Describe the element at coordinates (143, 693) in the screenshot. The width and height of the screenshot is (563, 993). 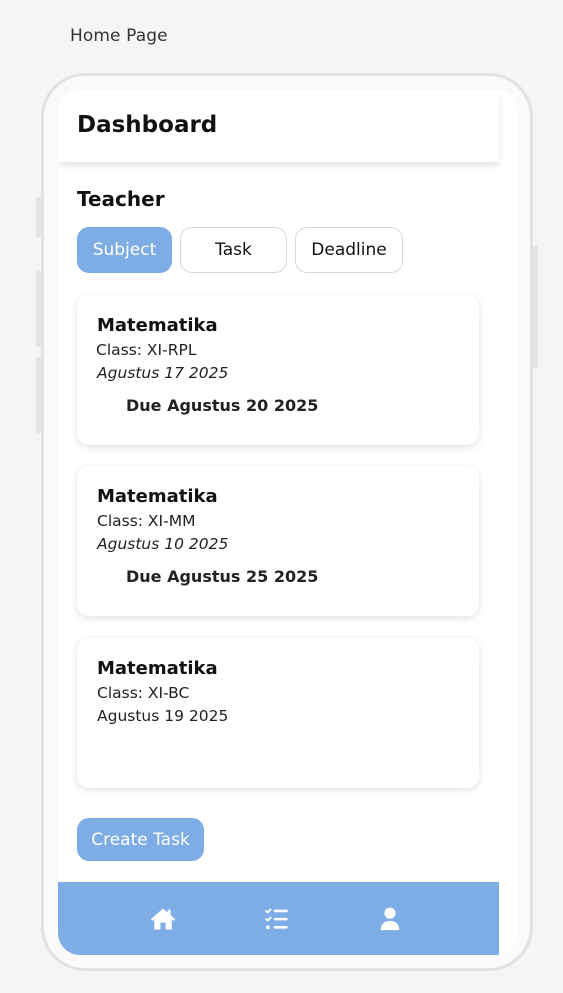
I see `card-class: Class: XI-BC` at that location.